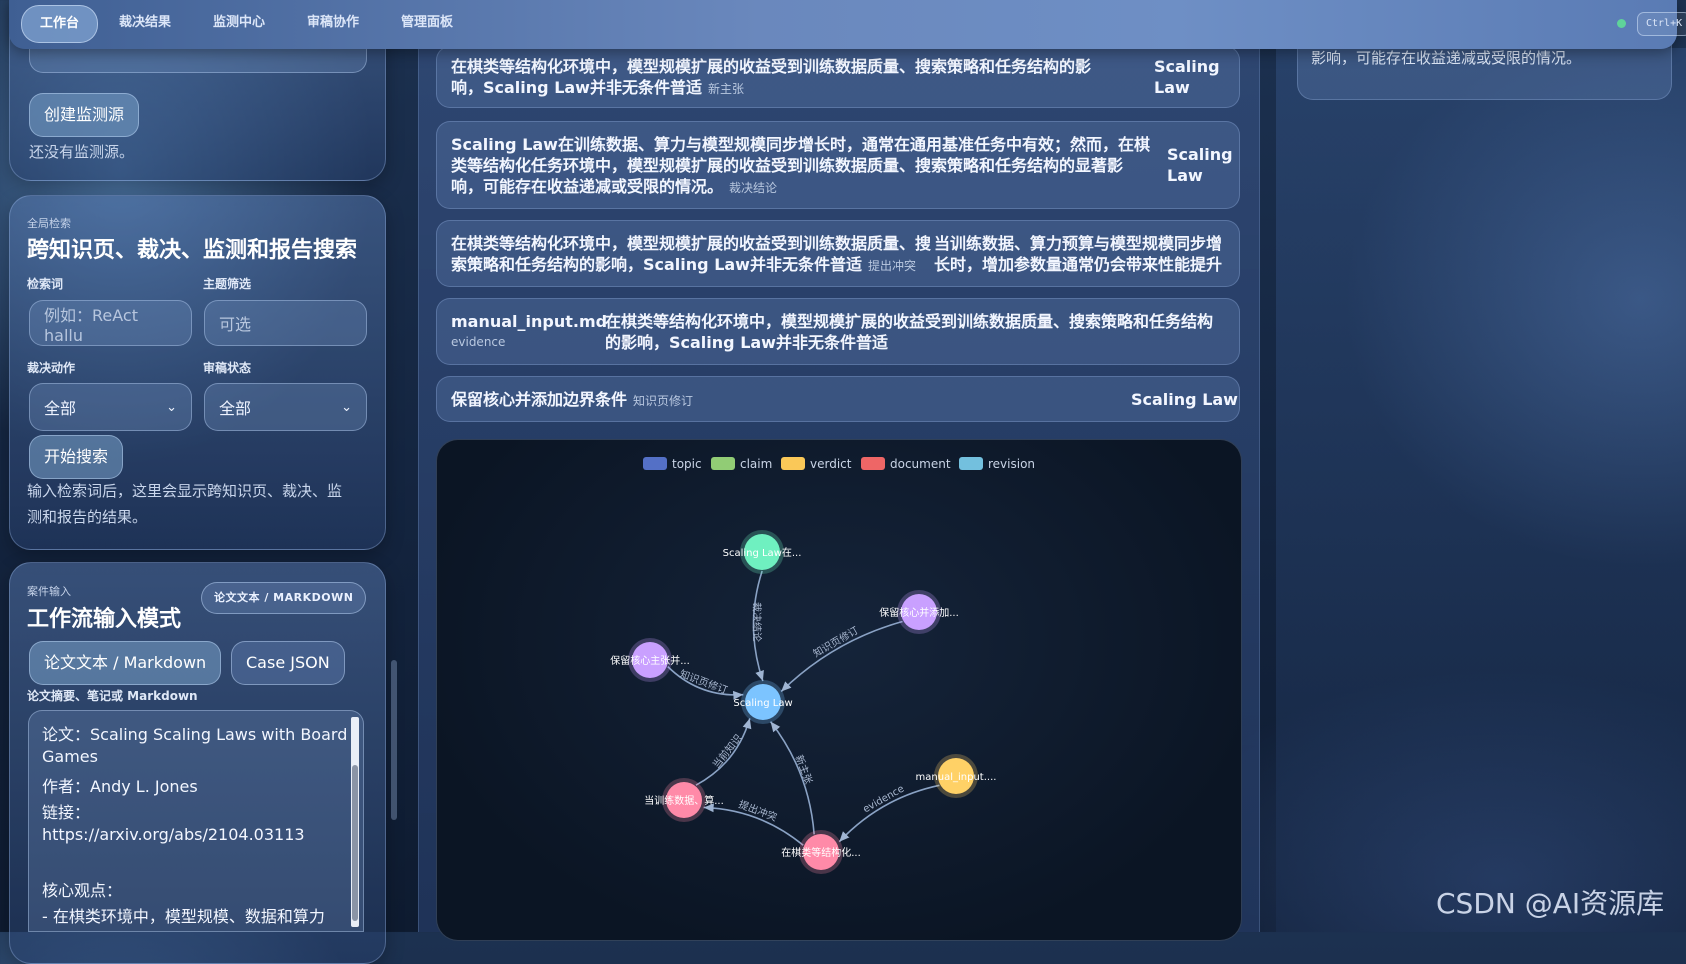 The width and height of the screenshot is (1686, 964). I want to click on result-tag: 裁决结论, so click(753, 188).